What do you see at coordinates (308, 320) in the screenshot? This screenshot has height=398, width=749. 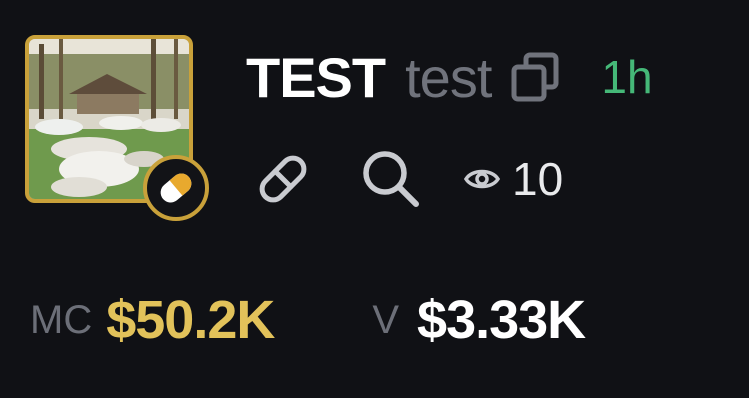 I see `stats-row: MC $50.2K V $3.33K` at bounding box center [308, 320].